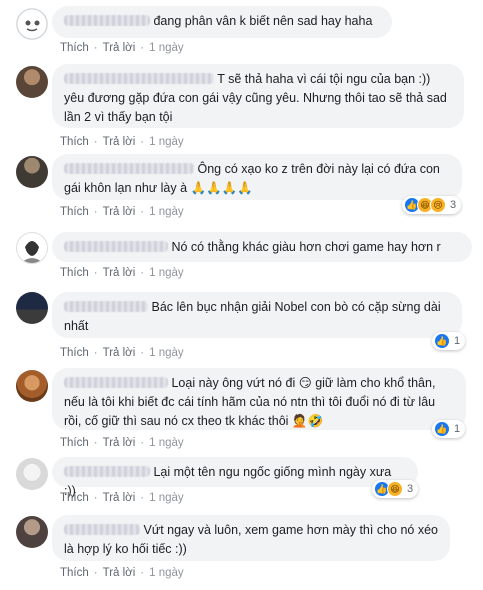 This screenshot has height=590, width=483. I want to click on comment-text: đang phân vân k biết nên sad hay haha, so click(263, 21).